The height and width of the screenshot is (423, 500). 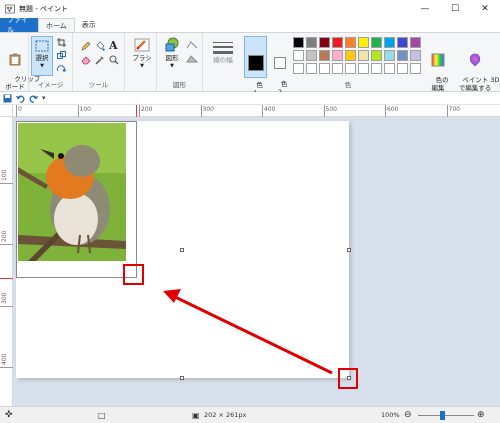 What do you see at coordinates (446, 415) in the screenshot?
I see `zoom-slider` at bounding box center [446, 415].